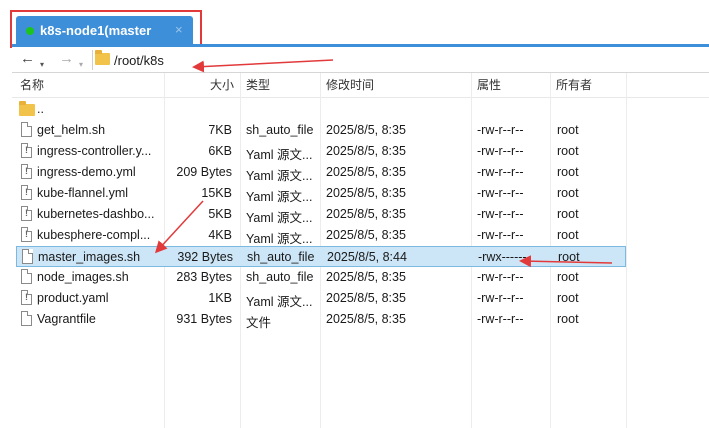 The image size is (709, 428). Describe the element at coordinates (106, 29) in the screenshot. I see `tab-annotation-box` at that location.